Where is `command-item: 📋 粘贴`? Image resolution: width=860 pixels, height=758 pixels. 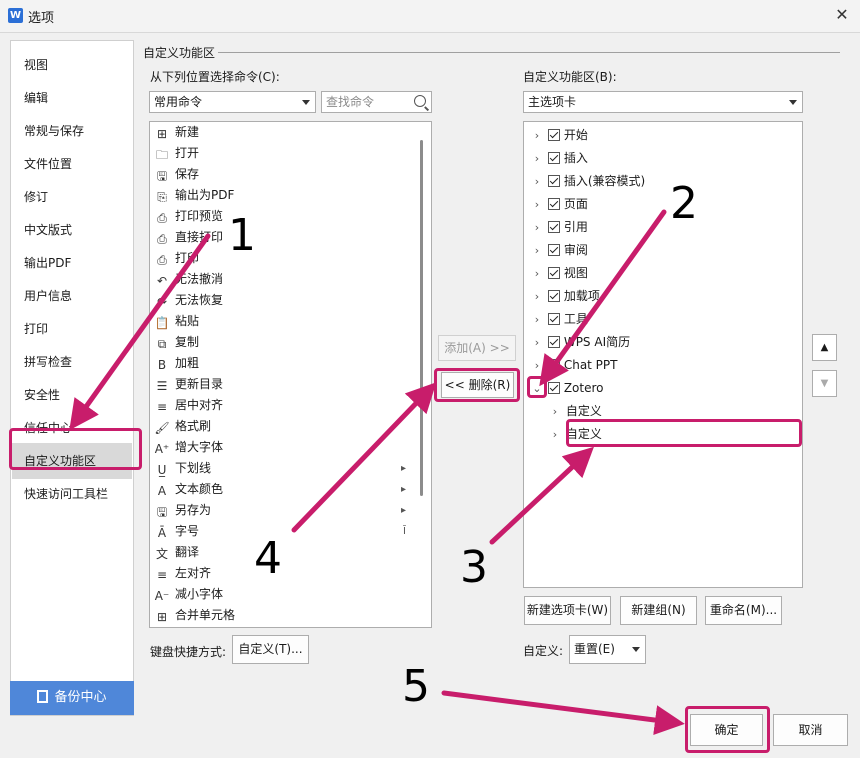 command-item: 📋 粘贴 is located at coordinates (284, 321).